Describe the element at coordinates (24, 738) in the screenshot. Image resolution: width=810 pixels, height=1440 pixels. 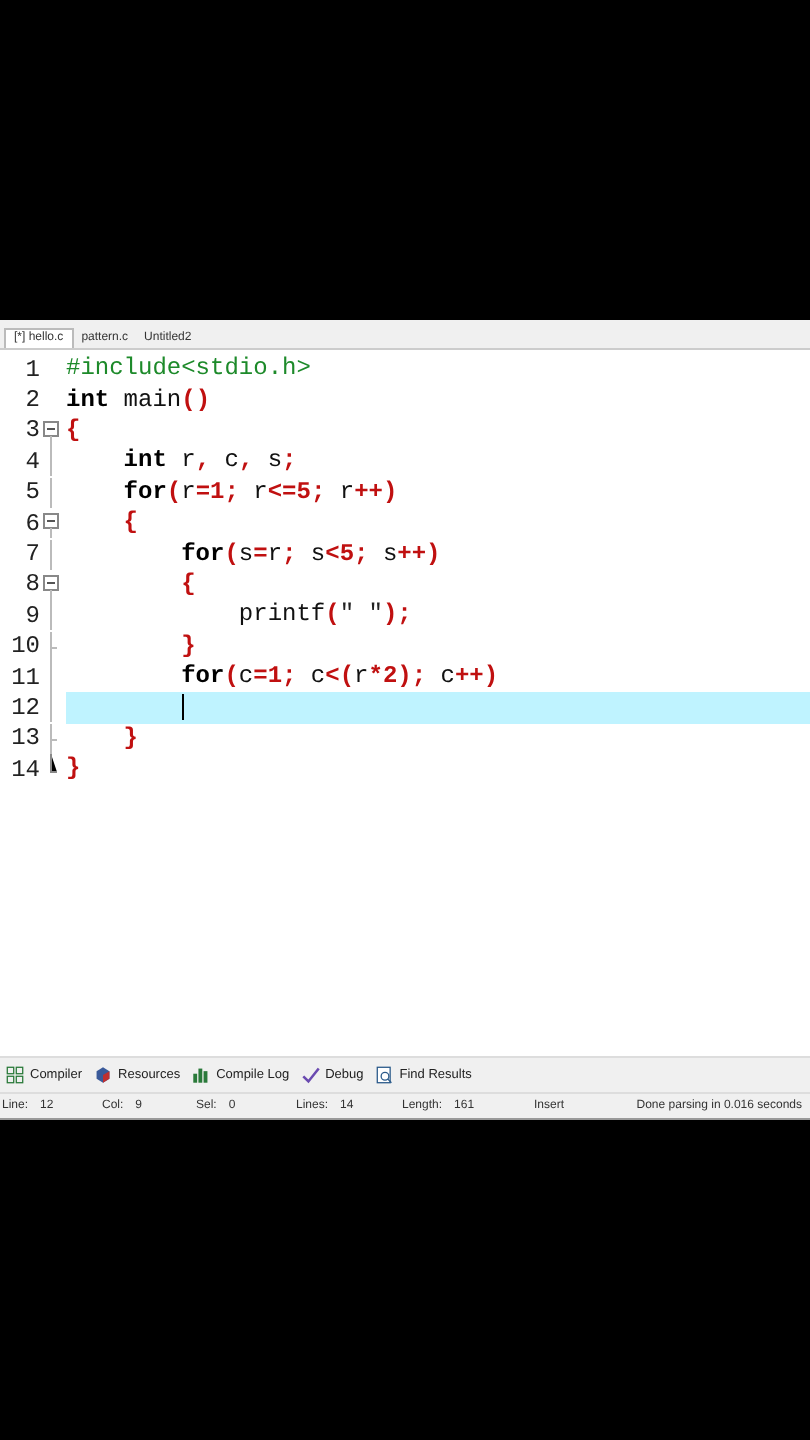
I see `line-number: 13` at that location.